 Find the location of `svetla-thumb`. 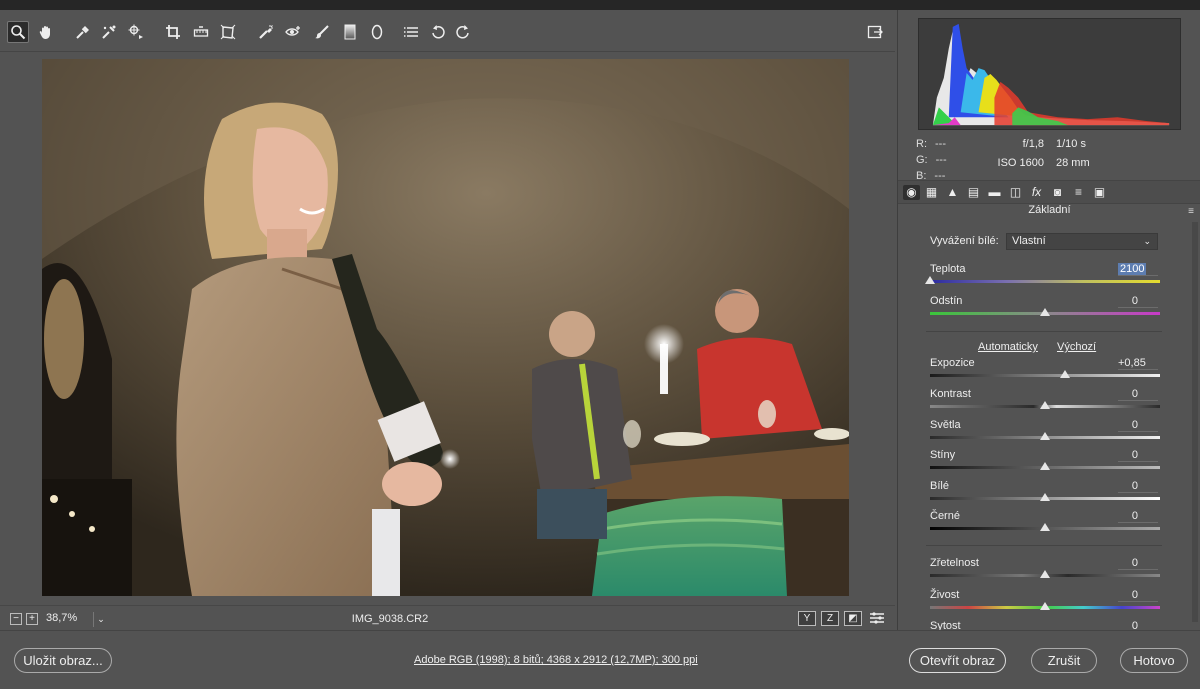

svetla-thumb is located at coordinates (1045, 436).